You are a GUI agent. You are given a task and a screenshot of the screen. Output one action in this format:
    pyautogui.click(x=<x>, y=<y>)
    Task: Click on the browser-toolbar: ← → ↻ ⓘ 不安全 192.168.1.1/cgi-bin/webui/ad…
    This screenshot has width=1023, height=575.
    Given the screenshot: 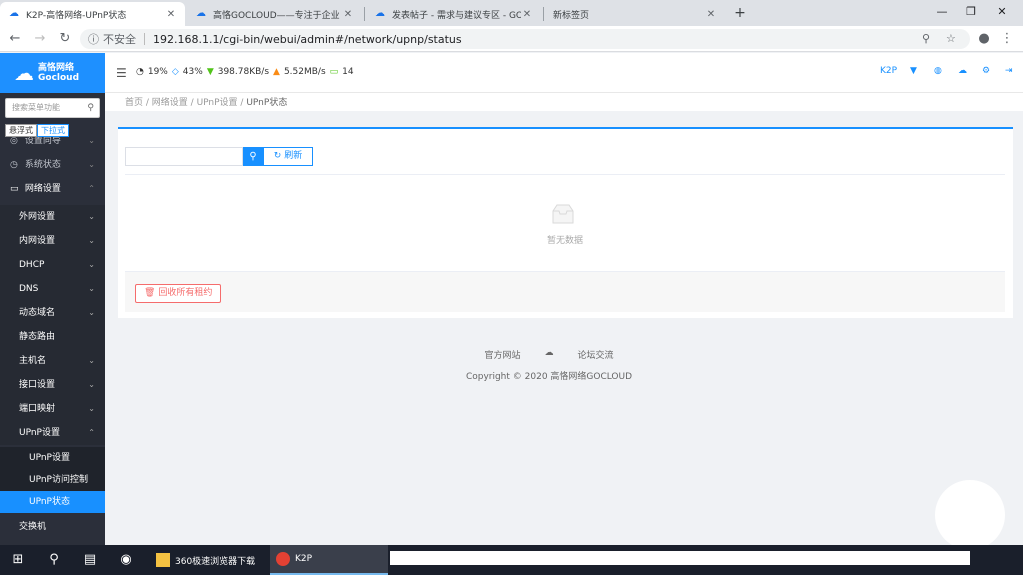 What is the action you would take?
    pyautogui.click(x=511, y=39)
    